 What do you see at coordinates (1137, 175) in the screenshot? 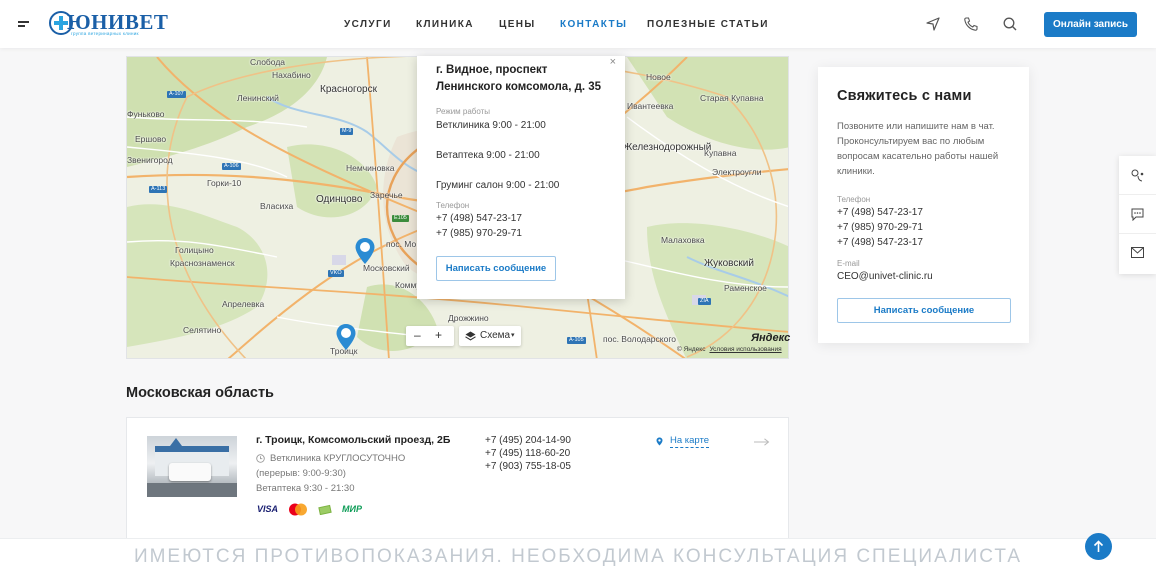
I see `vet-consult-icon` at bounding box center [1137, 175].